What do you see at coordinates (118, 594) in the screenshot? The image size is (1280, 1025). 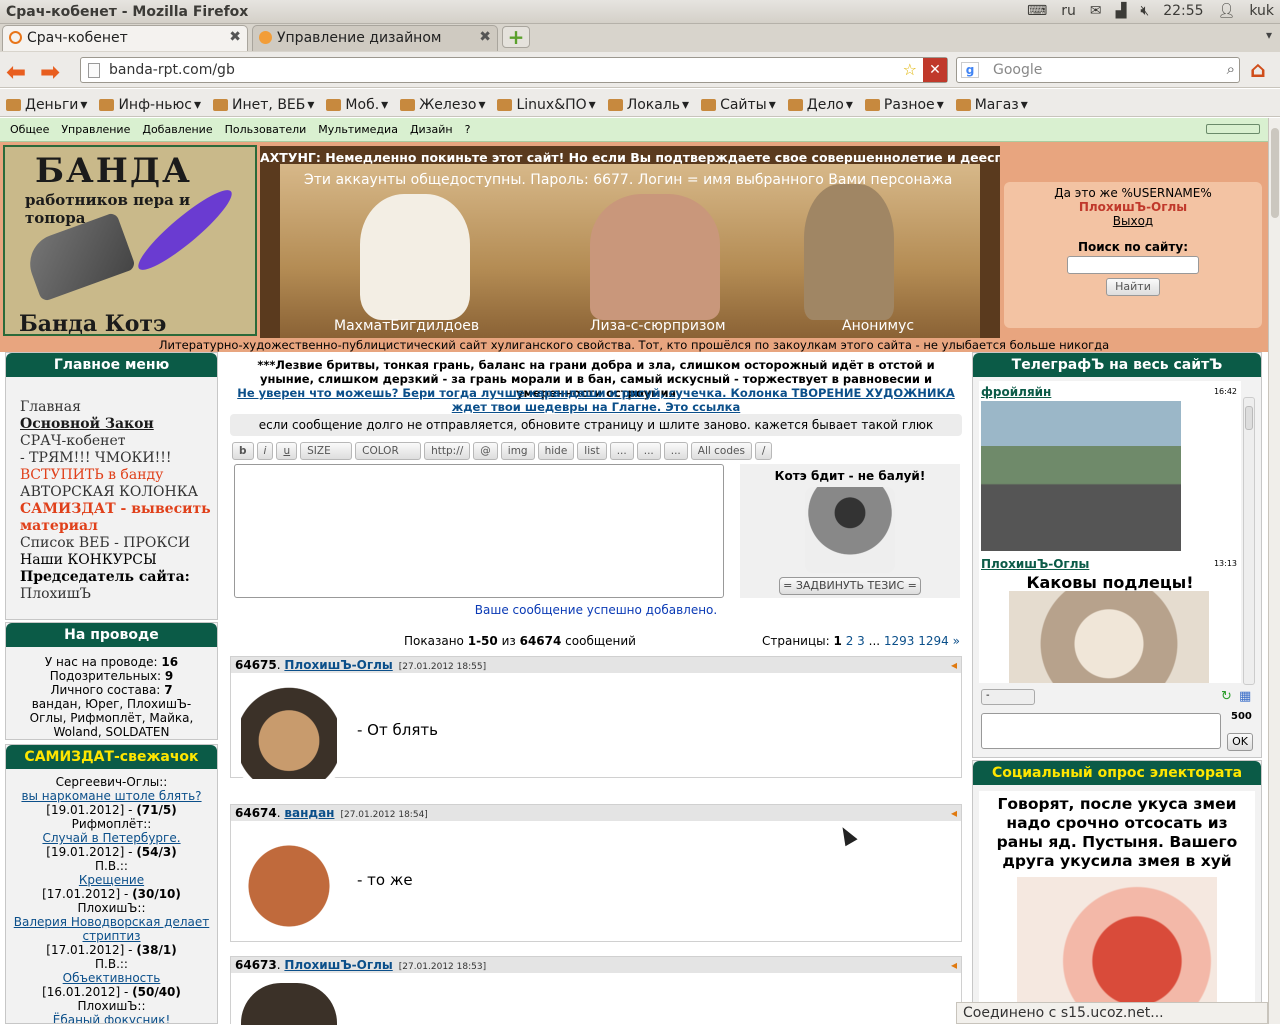 I see `menu-item-chairman: ПлохишЪ` at bounding box center [118, 594].